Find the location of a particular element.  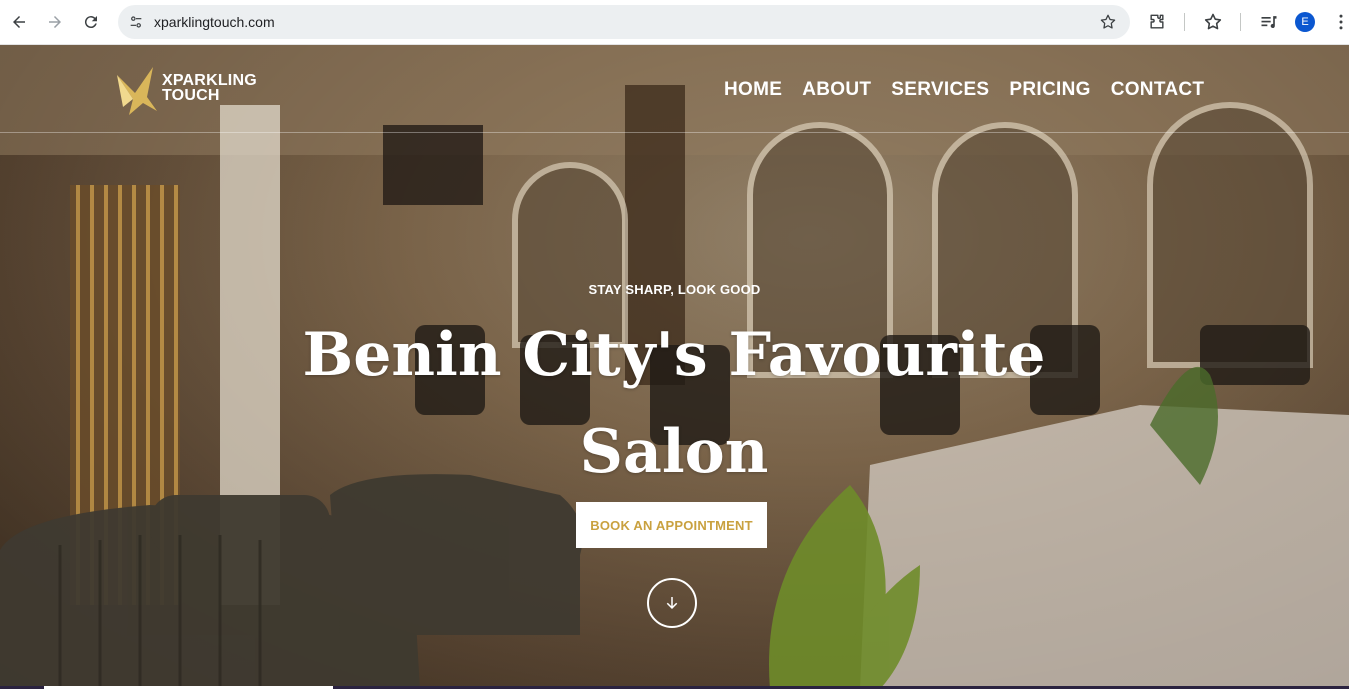

back-button is located at coordinates (19, 22).